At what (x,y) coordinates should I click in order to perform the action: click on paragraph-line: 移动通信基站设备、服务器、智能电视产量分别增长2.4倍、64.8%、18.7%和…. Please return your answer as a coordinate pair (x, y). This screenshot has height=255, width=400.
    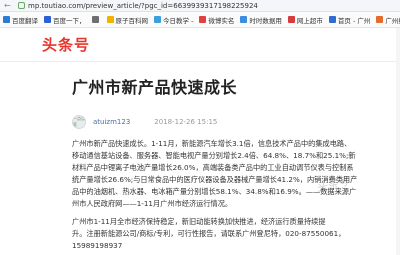
    Looking at the image, I should click on (214, 155).